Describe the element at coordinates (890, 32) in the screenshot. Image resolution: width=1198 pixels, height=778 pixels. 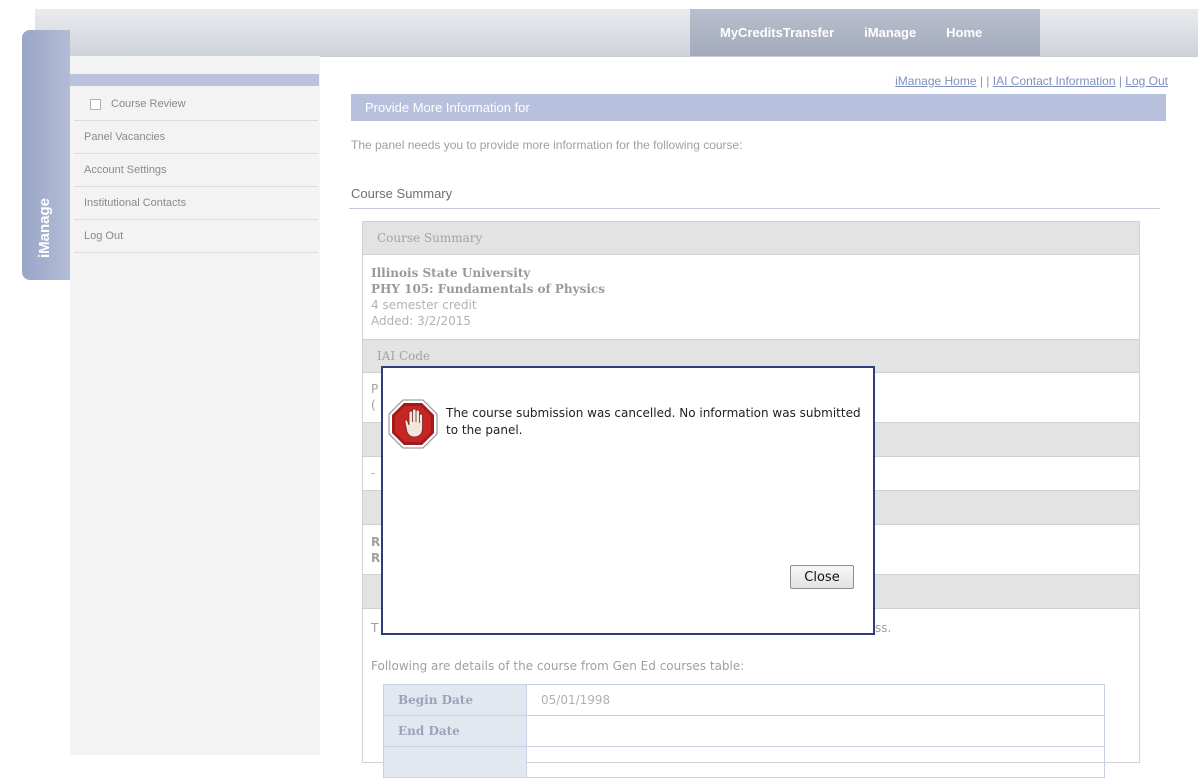
I see `nav-imanage: iManage` at that location.